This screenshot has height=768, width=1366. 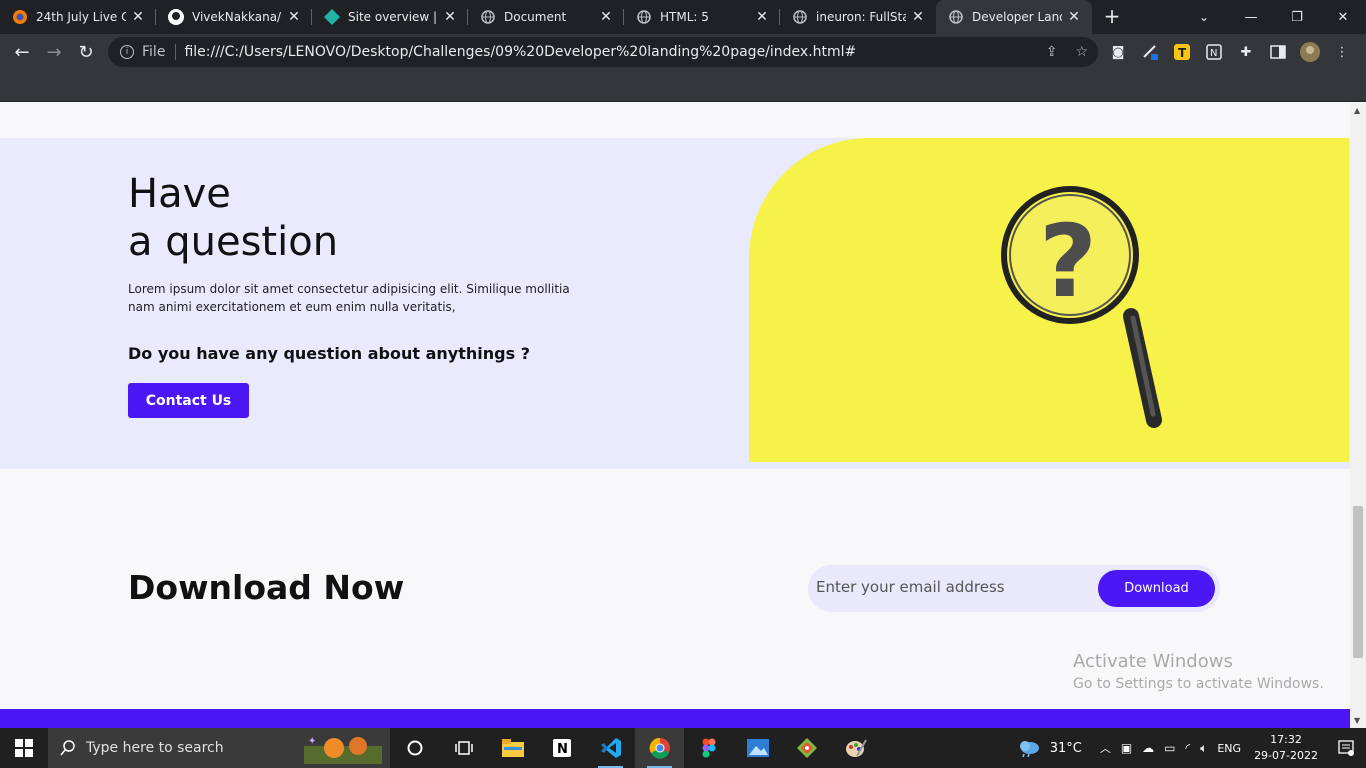 What do you see at coordinates (1204, 17) in the screenshot?
I see `tab-search-icon: ⌄` at bounding box center [1204, 17].